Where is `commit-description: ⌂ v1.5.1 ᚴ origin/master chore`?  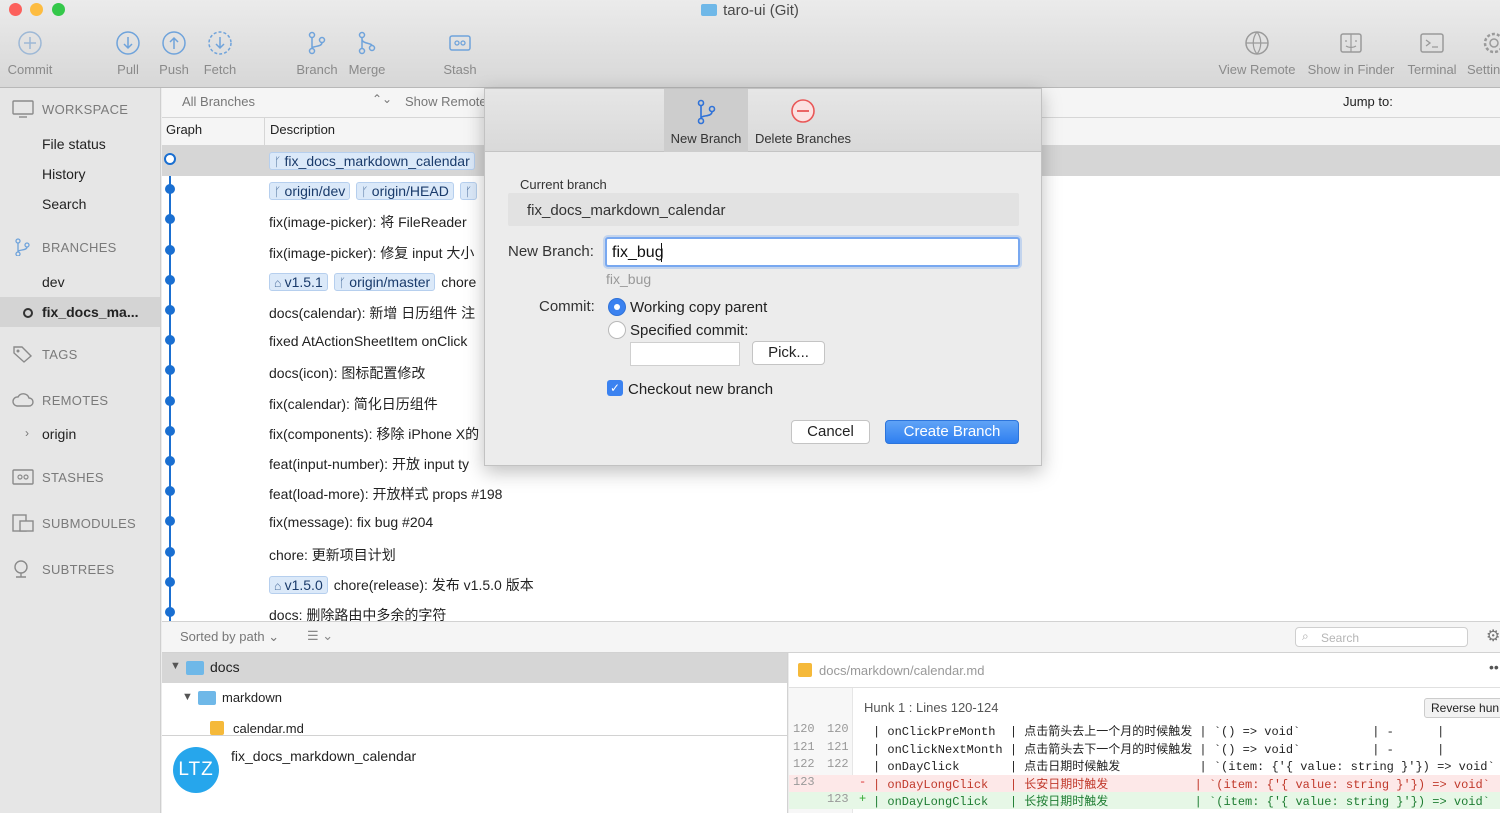
commit-description: ⌂ v1.5.1 ᚴ origin/master chore is located at coordinates (372, 281).